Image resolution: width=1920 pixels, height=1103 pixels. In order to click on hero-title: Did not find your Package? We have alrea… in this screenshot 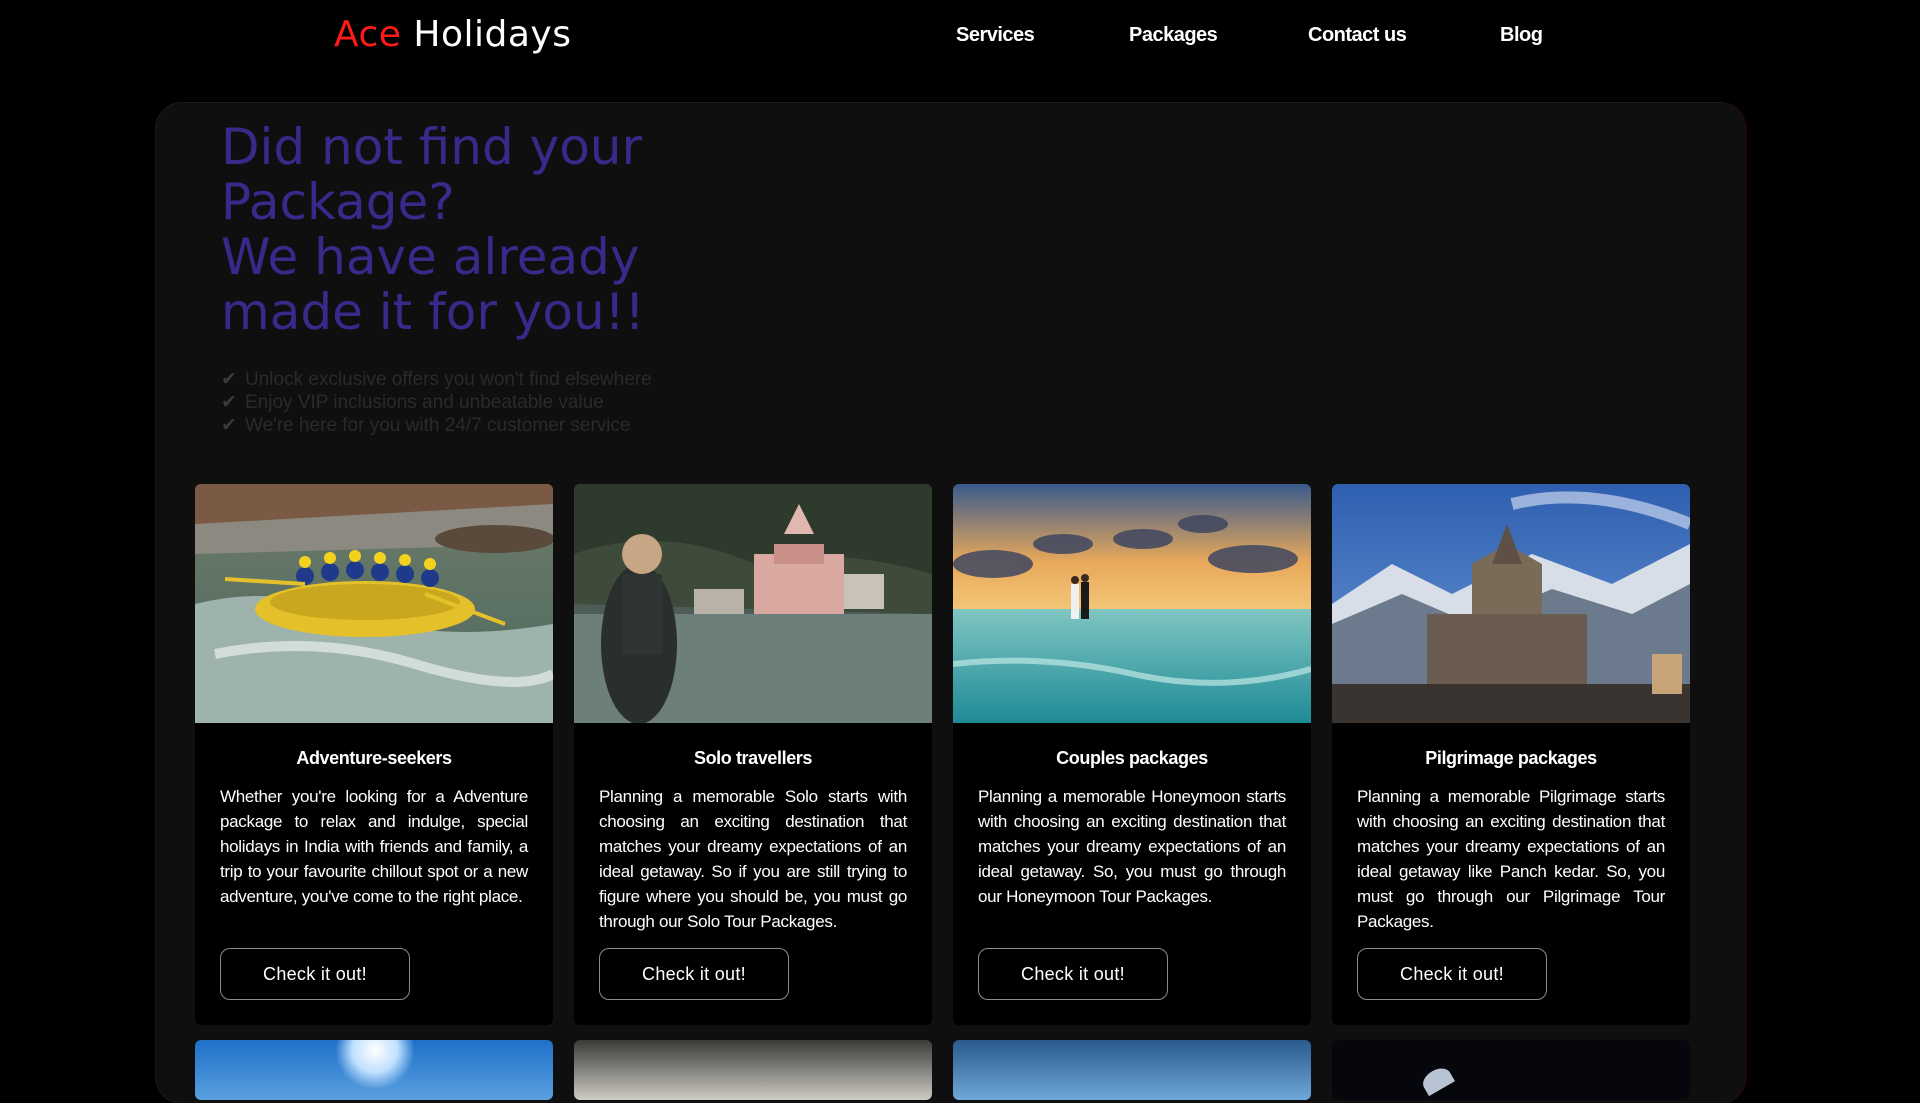, I will do `click(481, 230)`.